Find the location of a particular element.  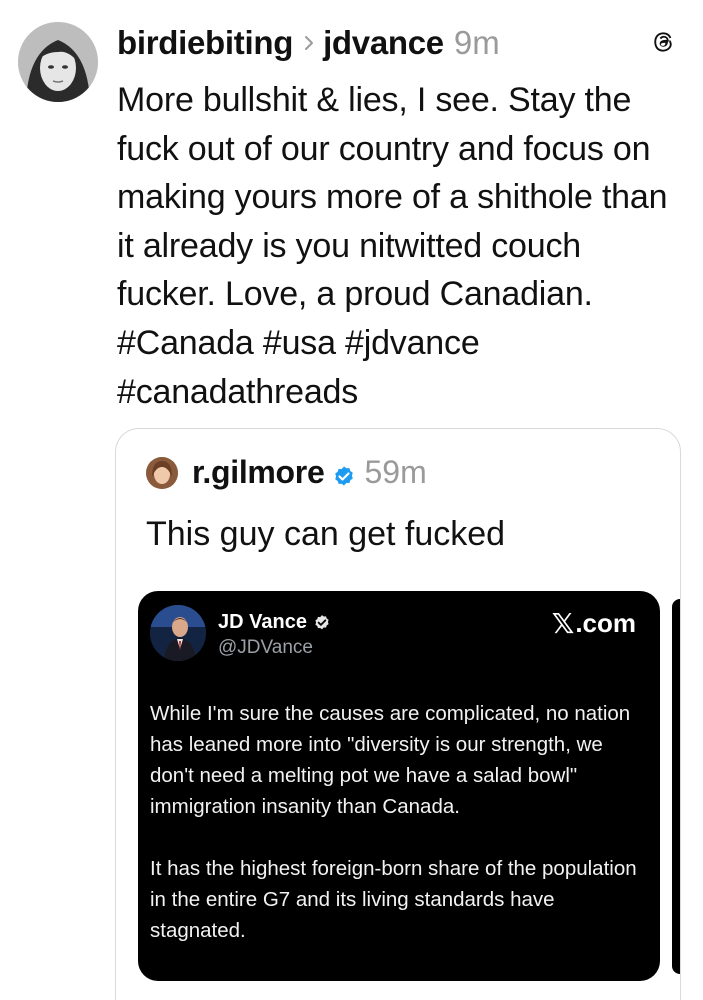

x-post-display-name: JD Vance is located at coordinates (274, 622).